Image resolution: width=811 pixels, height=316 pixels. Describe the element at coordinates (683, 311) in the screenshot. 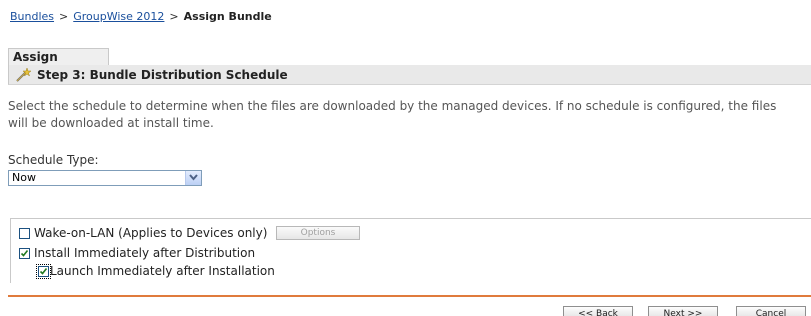

I see `next-button: Next >>` at that location.